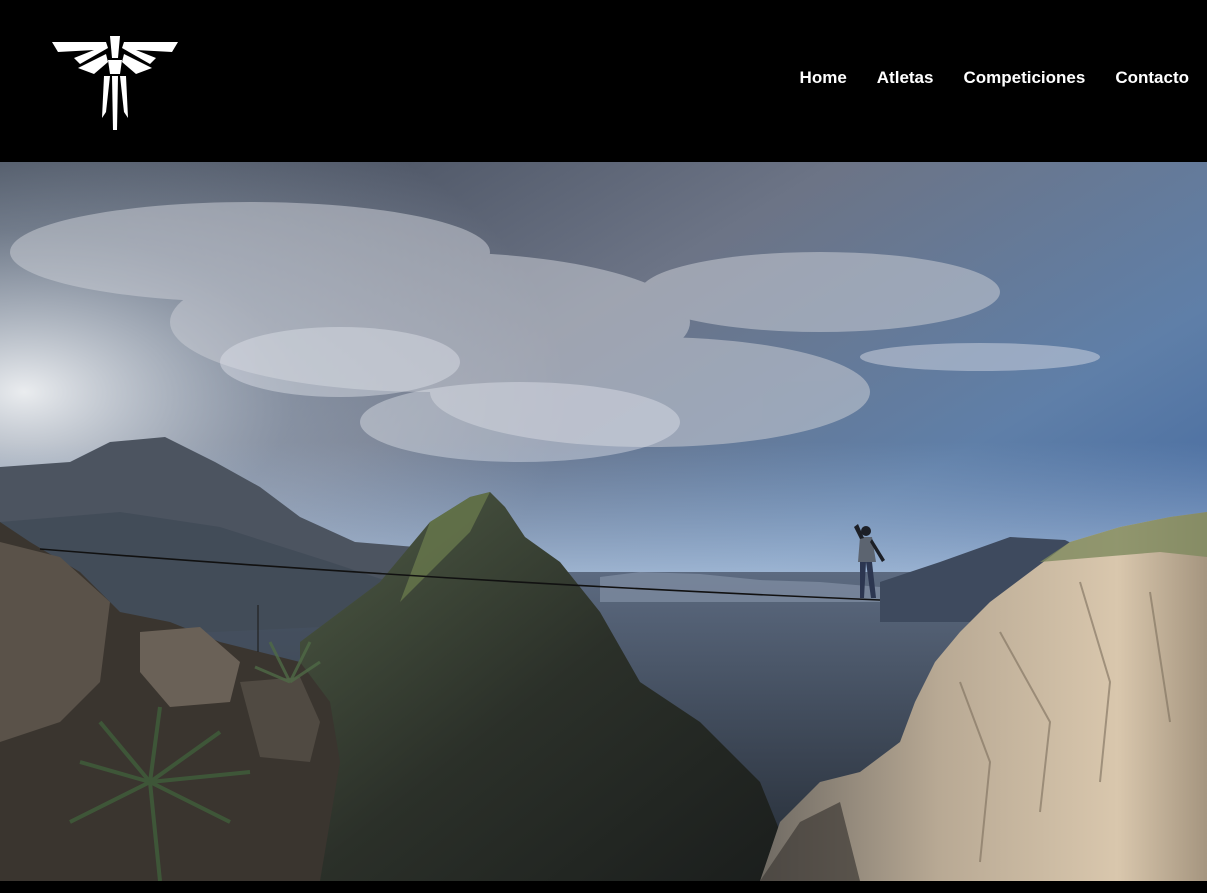 This screenshot has height=893, width=1207. I want to click on firefly-logo-icon, so click(115, 82).